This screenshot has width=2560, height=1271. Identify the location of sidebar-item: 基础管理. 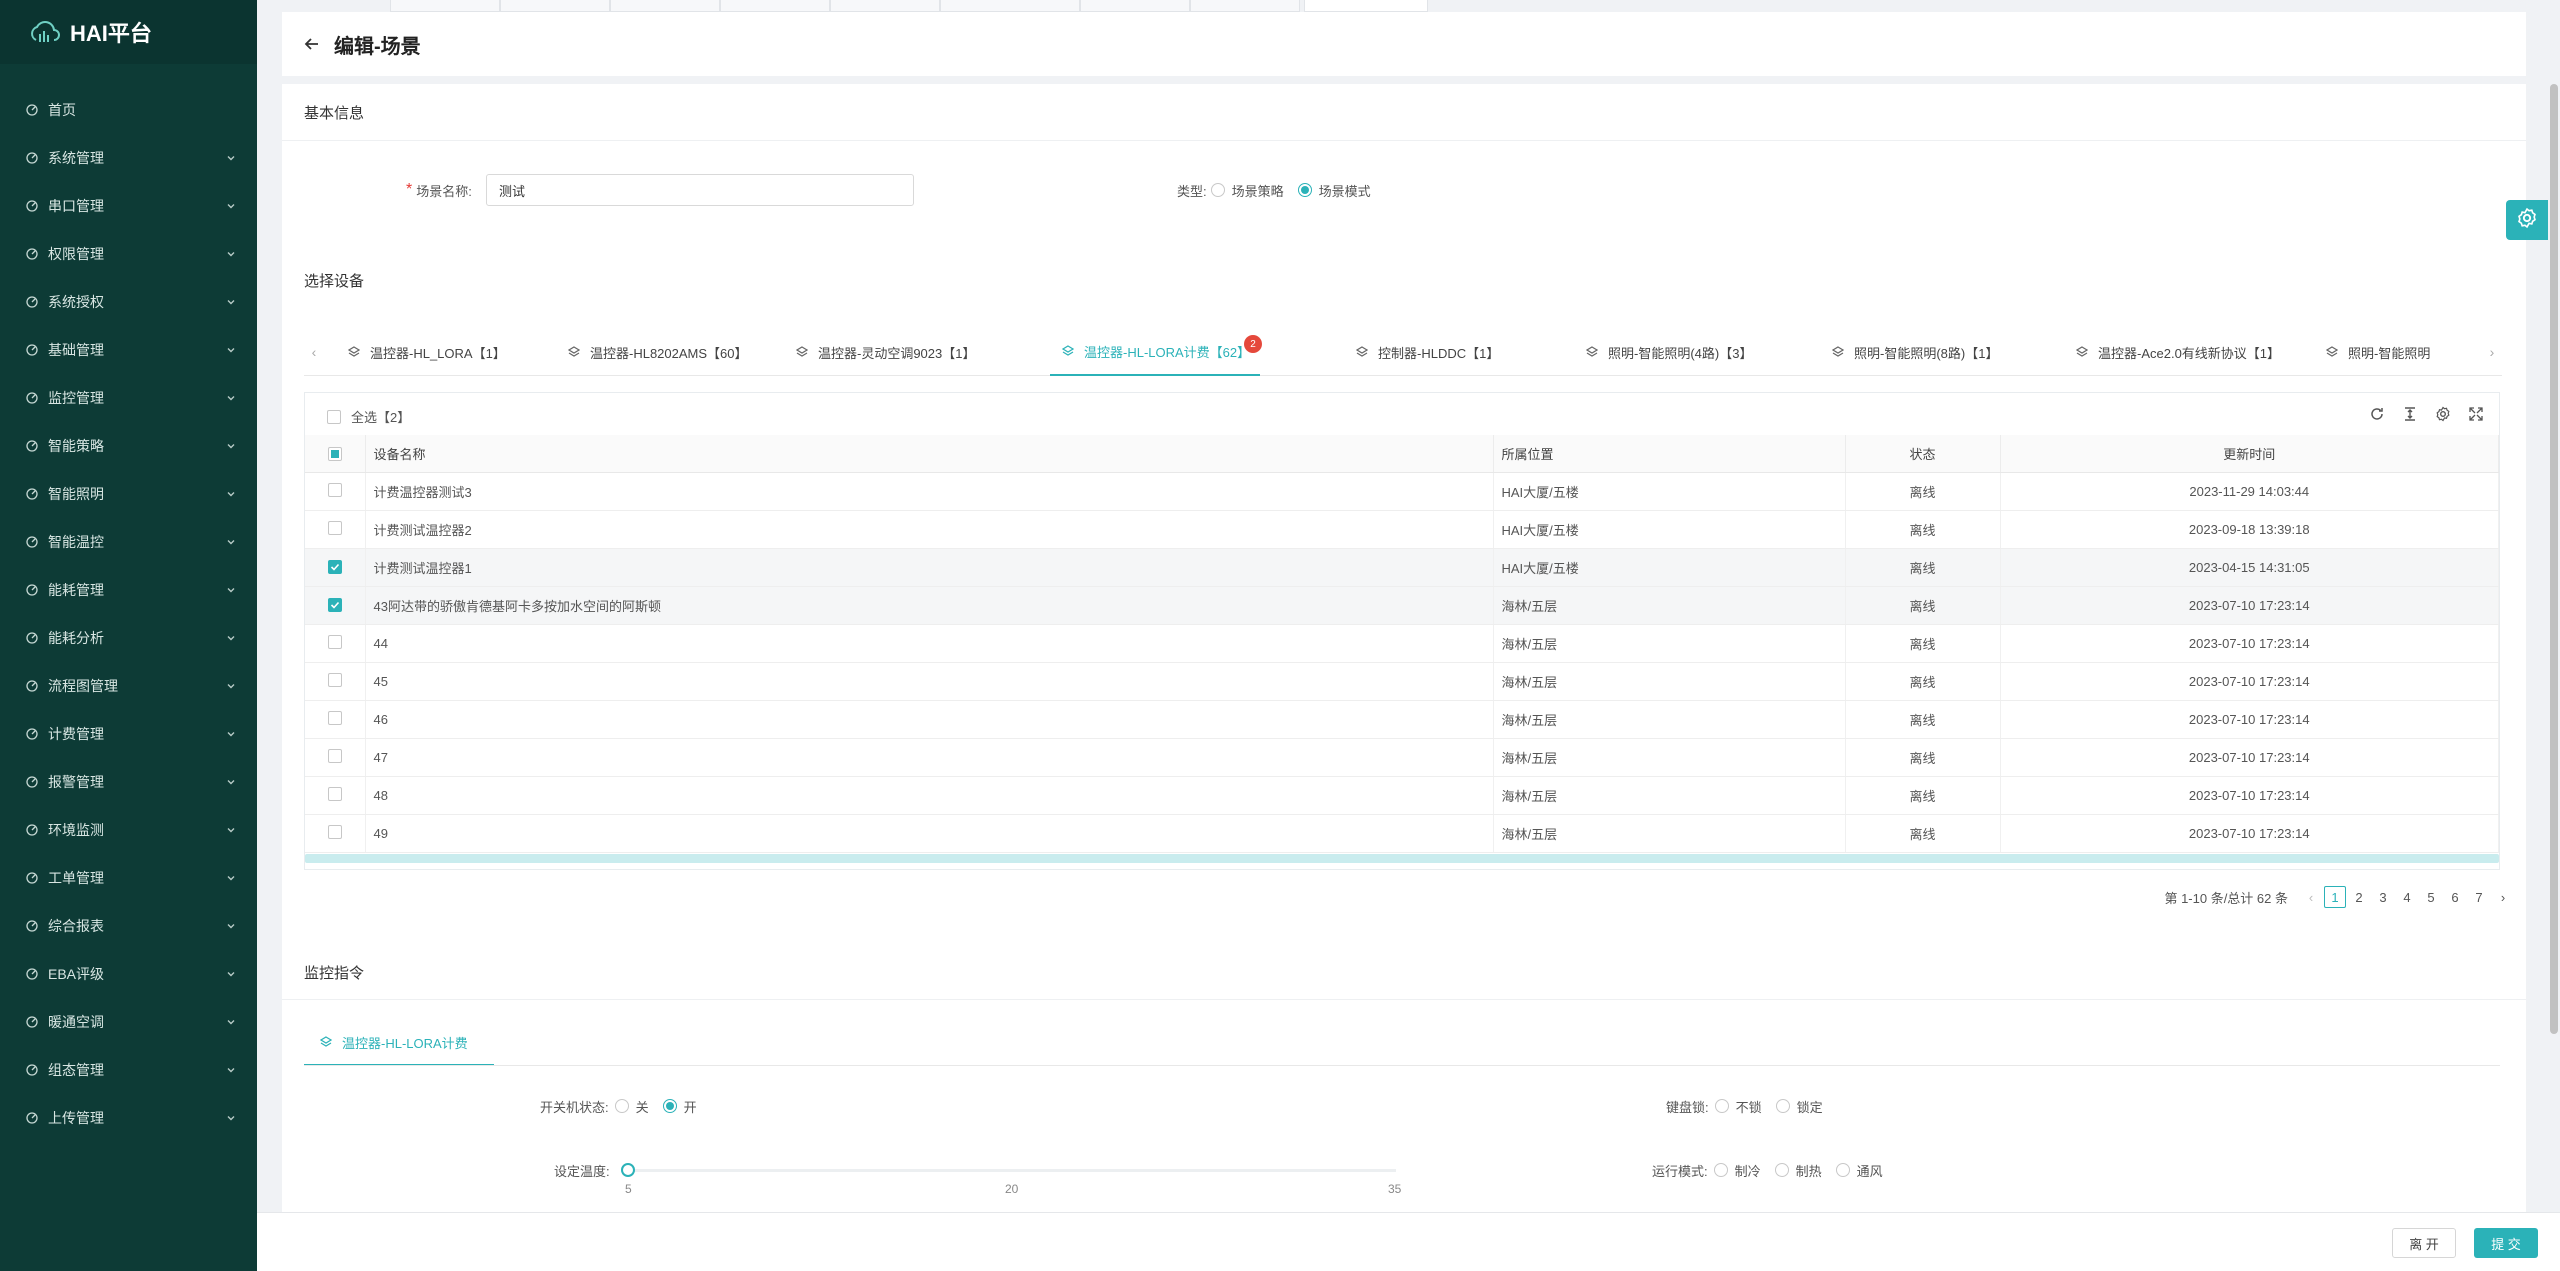
(128, 350).